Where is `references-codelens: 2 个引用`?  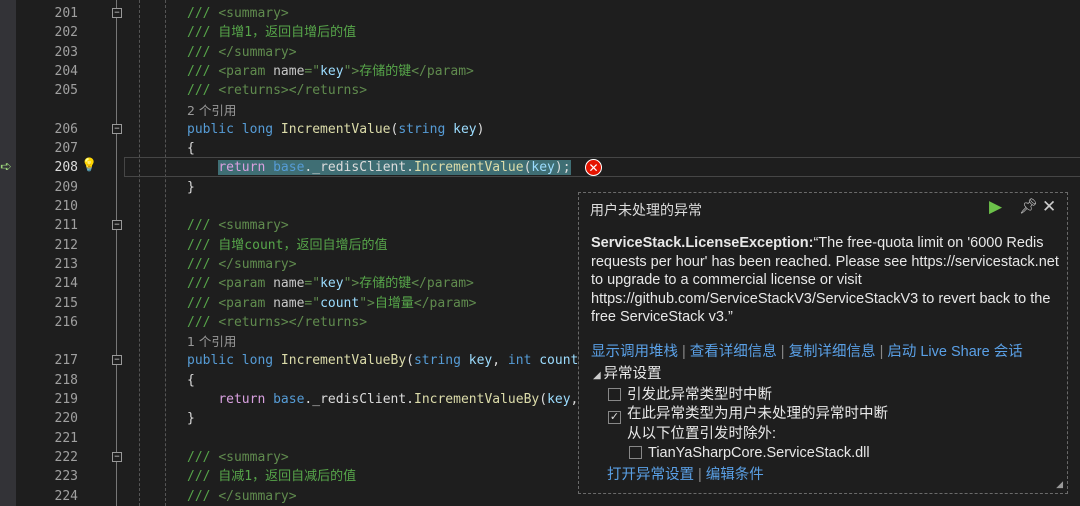
references-codelens: 2 个引用 is located at coordinates (211, 110).